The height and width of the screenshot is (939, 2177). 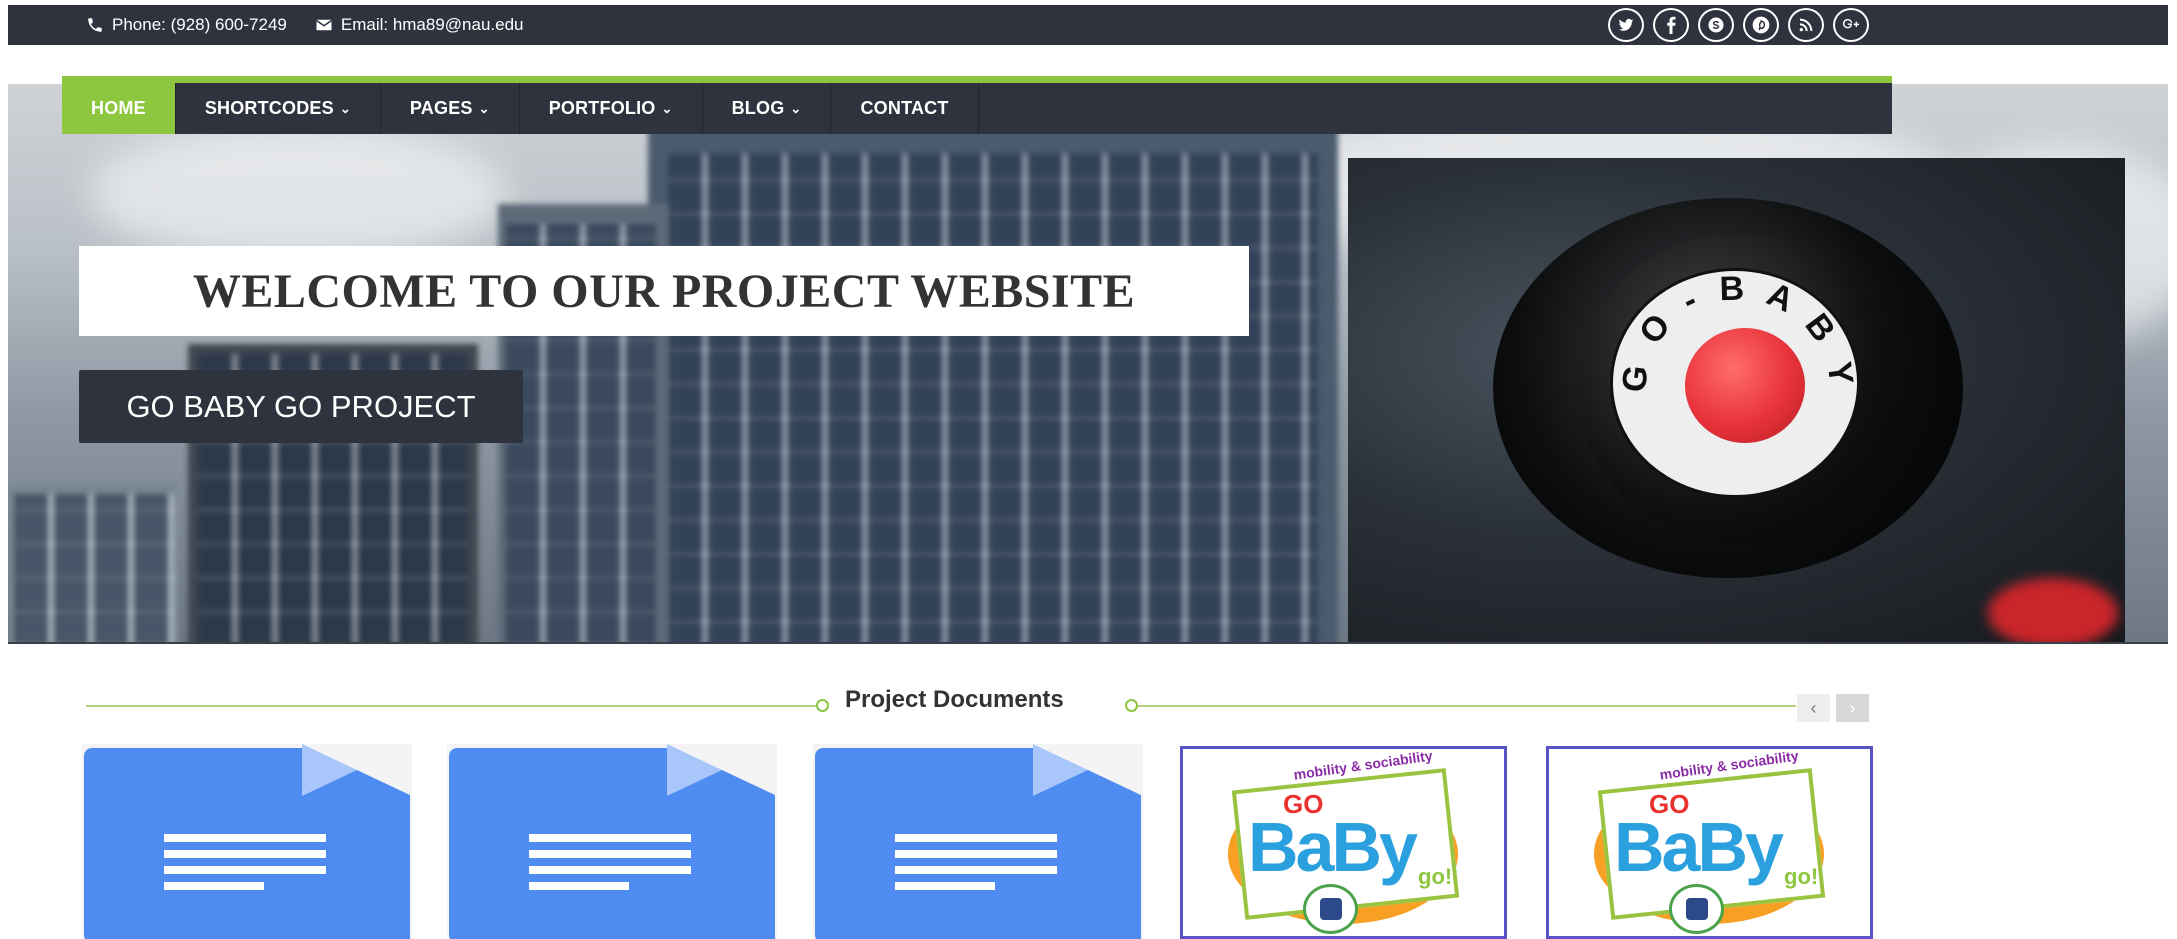 What do you see at coordinates (1813, 708) in the screenshot?
I see `carousel-prev-button: ‹` at bounding box center [1813, 708].